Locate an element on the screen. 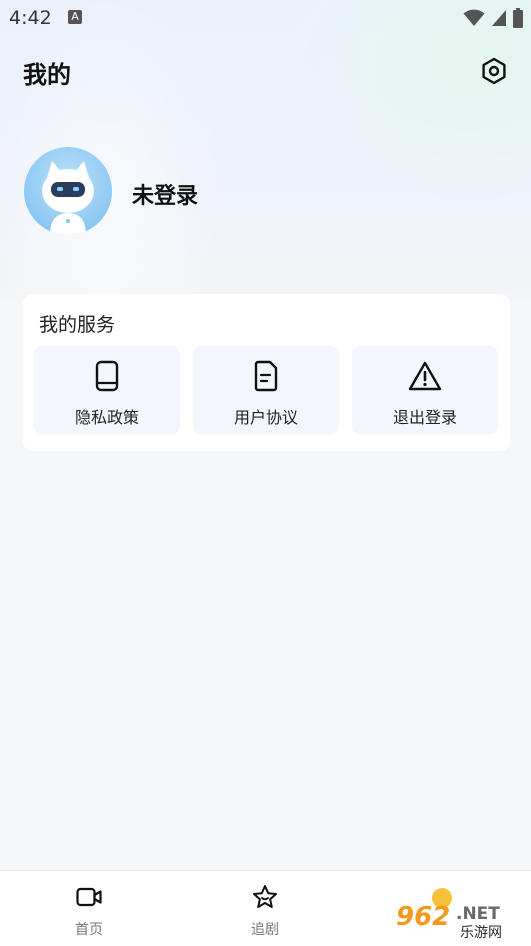  avatar is located at coordinates (68, 191).